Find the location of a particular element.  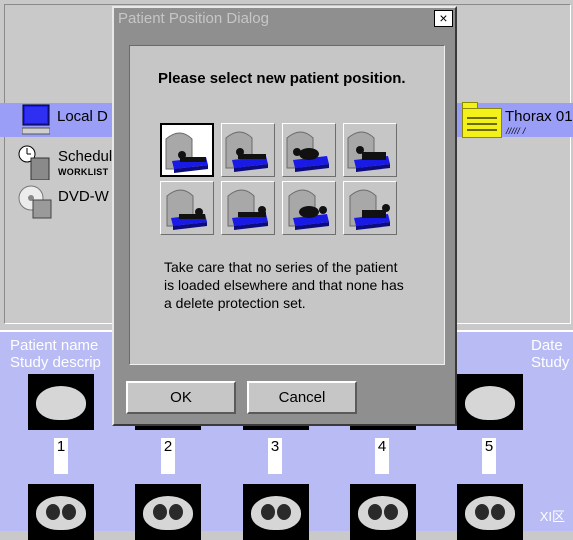

nav-scheduler-sub: WORKLIST is located at coordinates (83, 172).